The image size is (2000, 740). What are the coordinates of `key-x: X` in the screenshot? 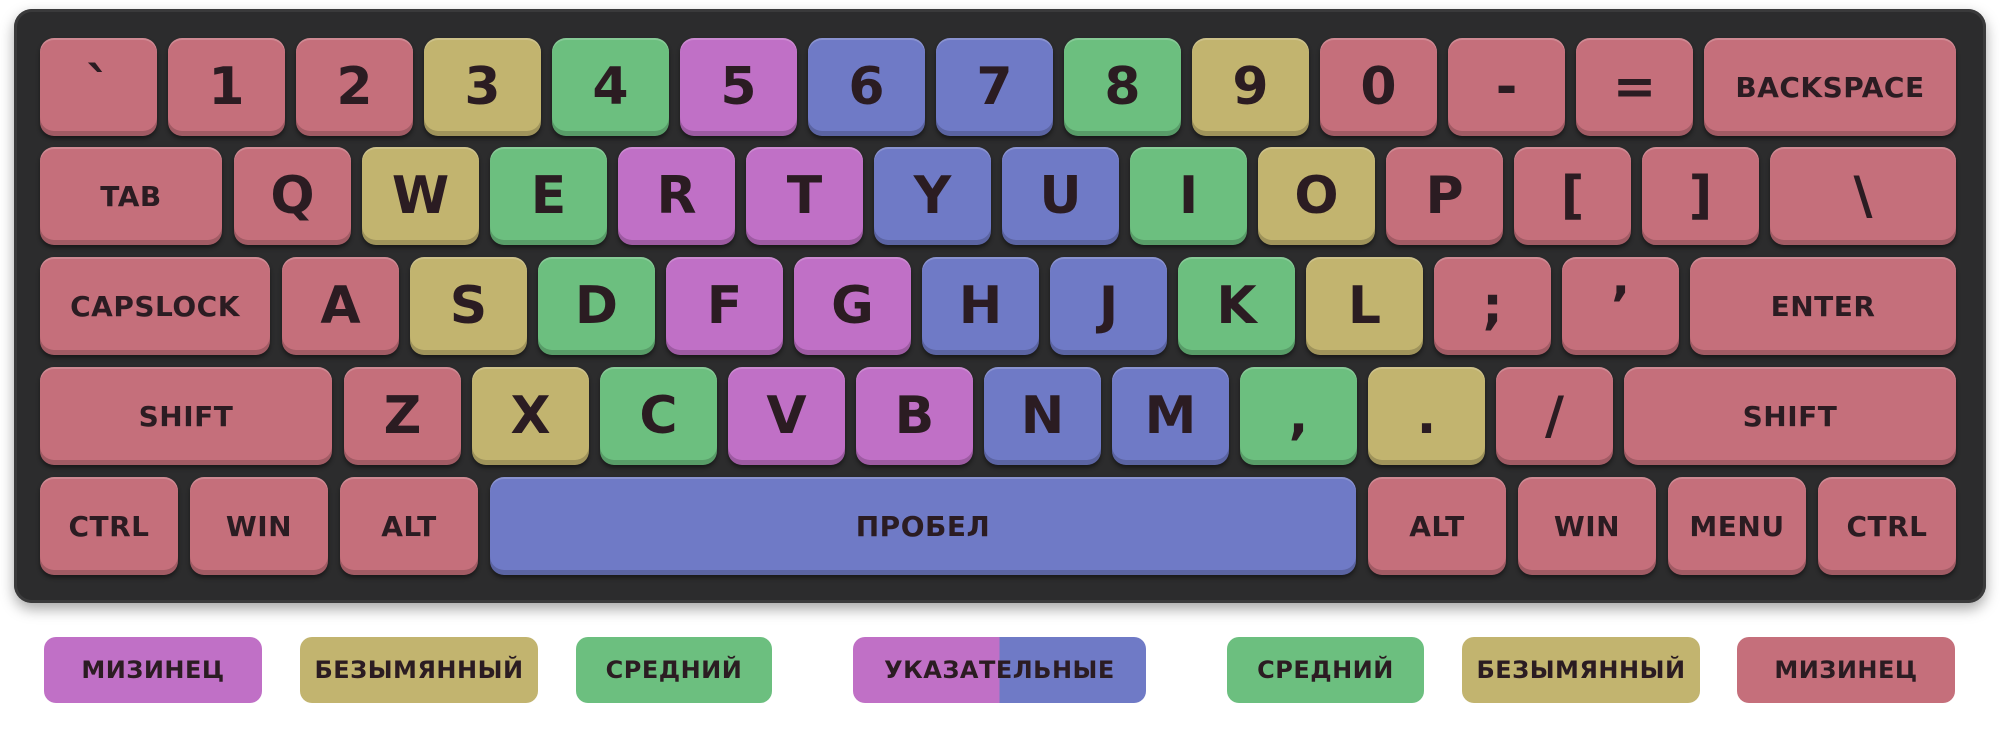 It's located at (530, 416).